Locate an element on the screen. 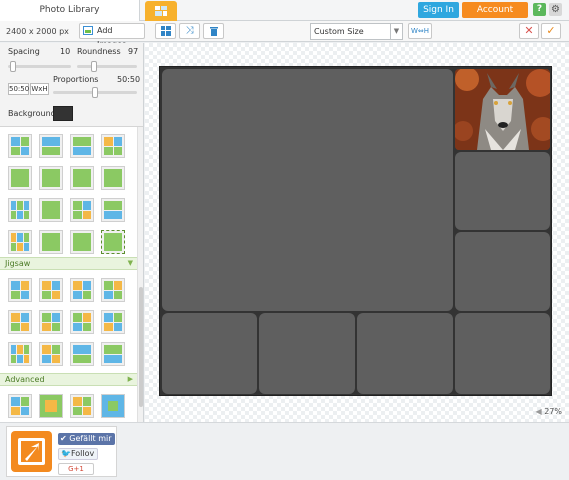  close-icon: ✕ is located at coordinates (529, 30).